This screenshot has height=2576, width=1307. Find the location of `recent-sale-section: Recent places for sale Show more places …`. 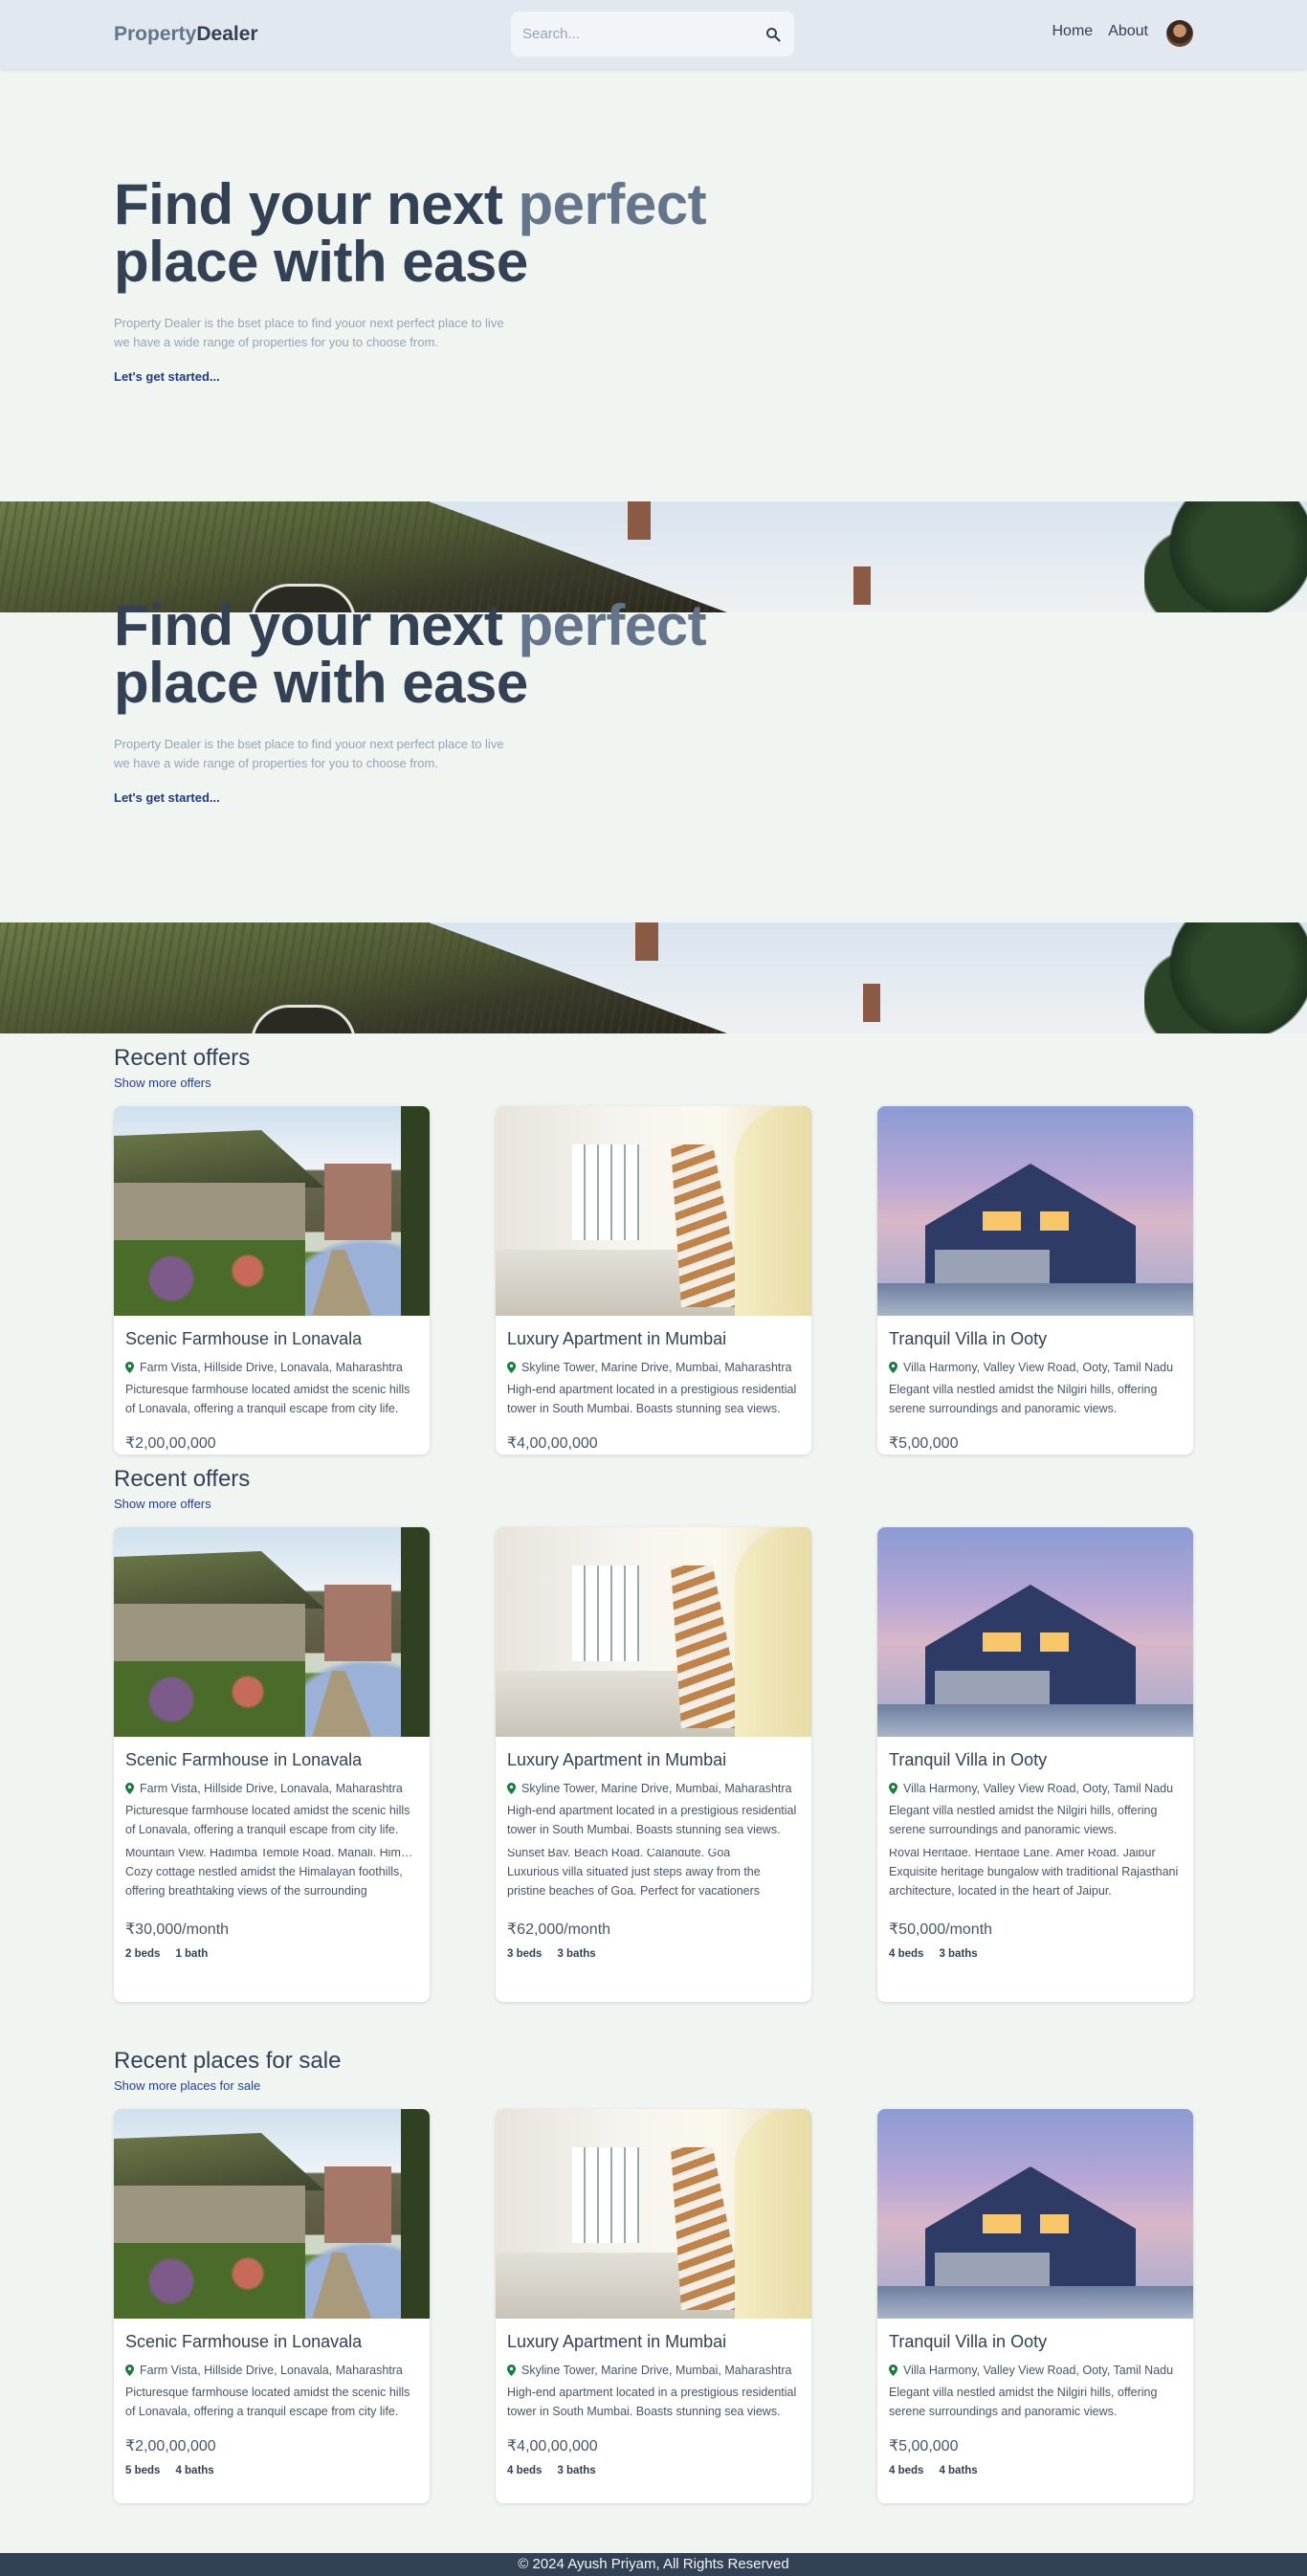

recent-sale-section: Recent places for sale Show more places … is located at coordinates (654, 2071).